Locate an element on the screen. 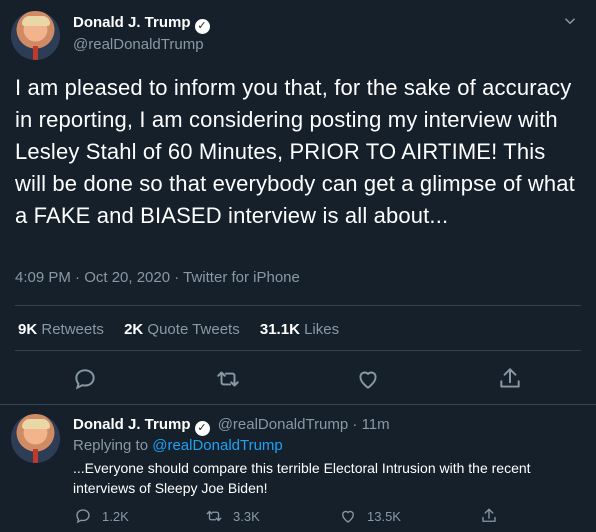 Image resolution: width=596 pixels, height=532 pixels. reply-handle-time: @realDonaldTrump · 11m is located at coordinates (304, 424).